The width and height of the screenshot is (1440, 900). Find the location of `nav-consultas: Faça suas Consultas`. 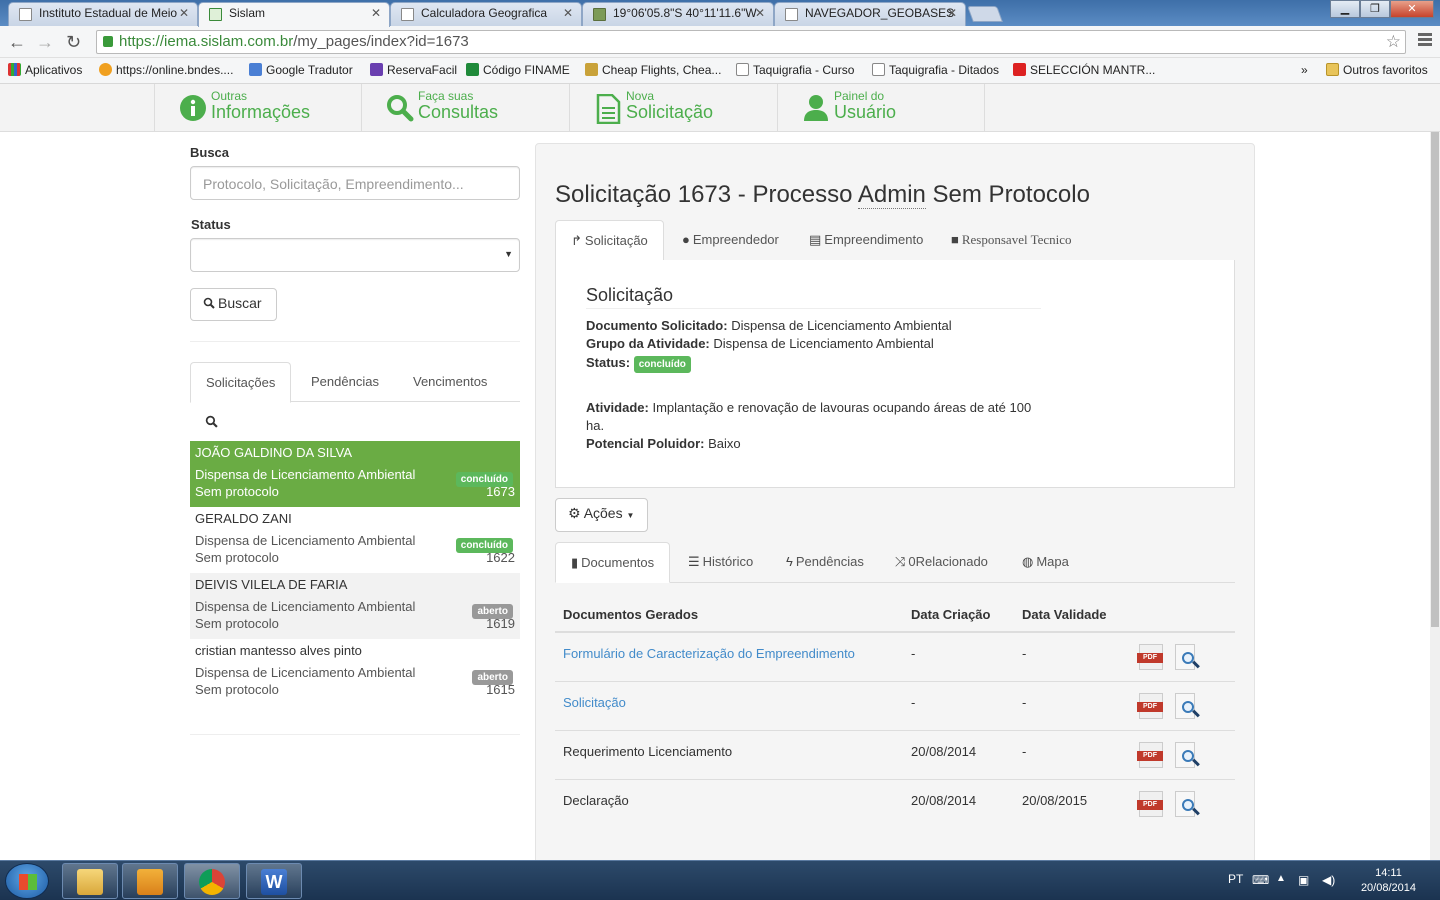

nav-consultas: Faça suas Consultas is located at coordinates (465, 108).